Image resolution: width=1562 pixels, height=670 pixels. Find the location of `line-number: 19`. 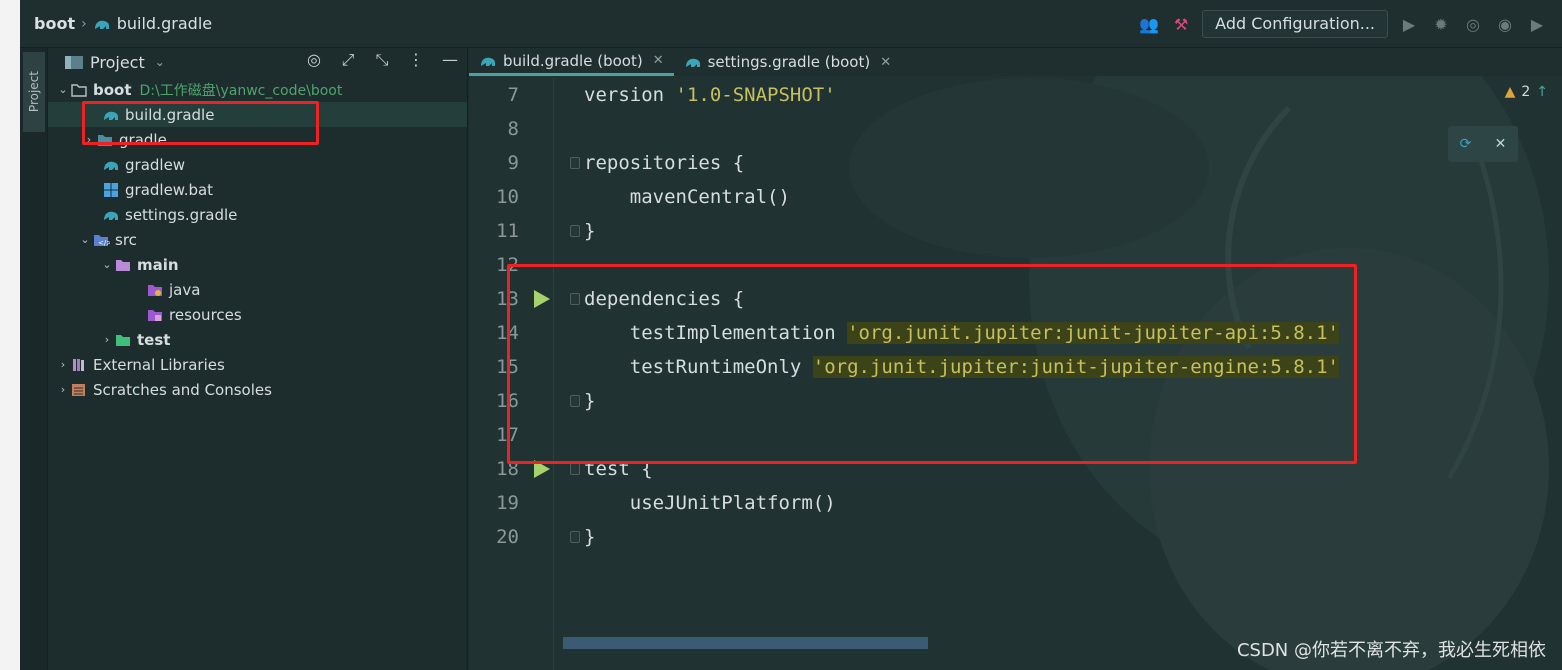

line-number: 19 is located at coordinates (507, 503).